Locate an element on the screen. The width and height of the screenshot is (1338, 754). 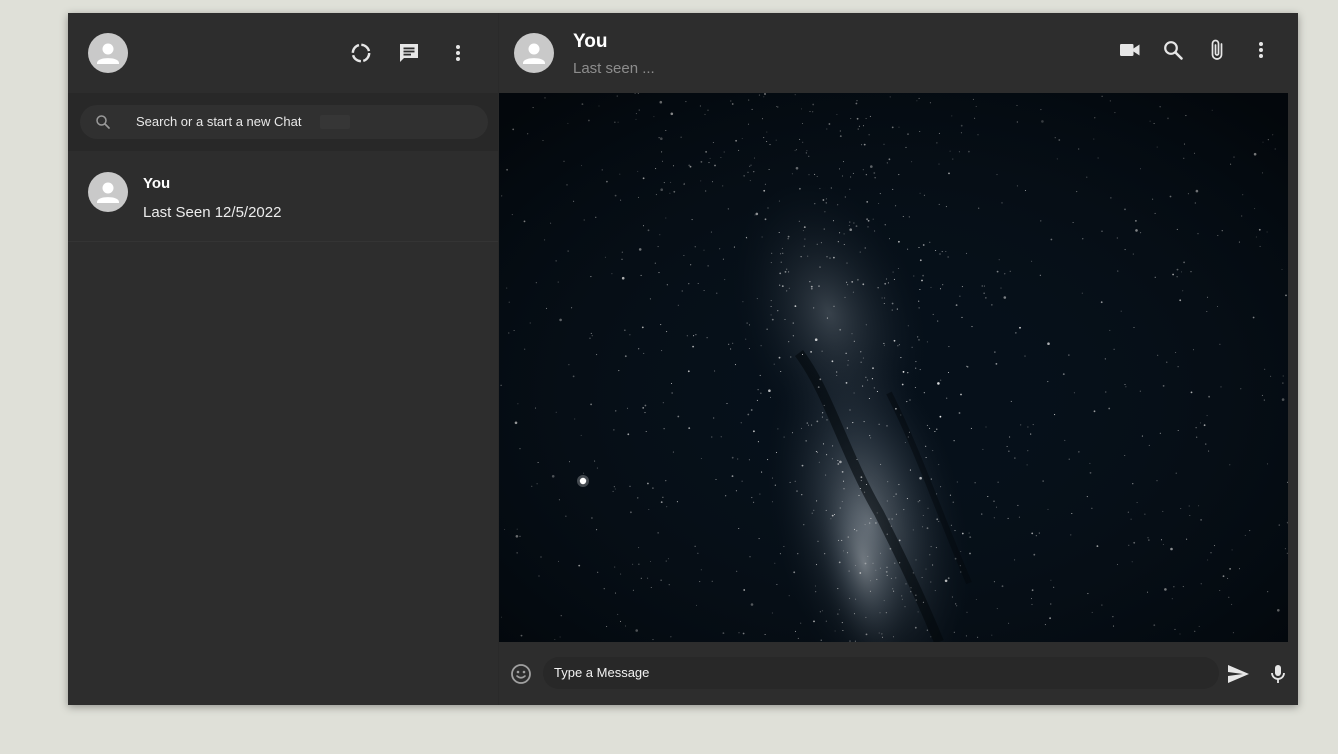
send-icon is located at coordinates (1238, 674).